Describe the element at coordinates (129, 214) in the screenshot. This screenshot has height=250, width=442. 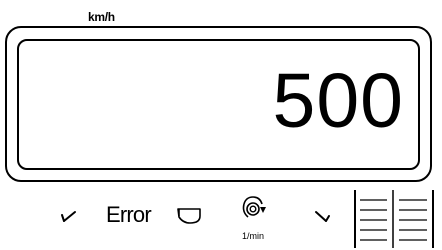
I see `error-label: Error` at that location.